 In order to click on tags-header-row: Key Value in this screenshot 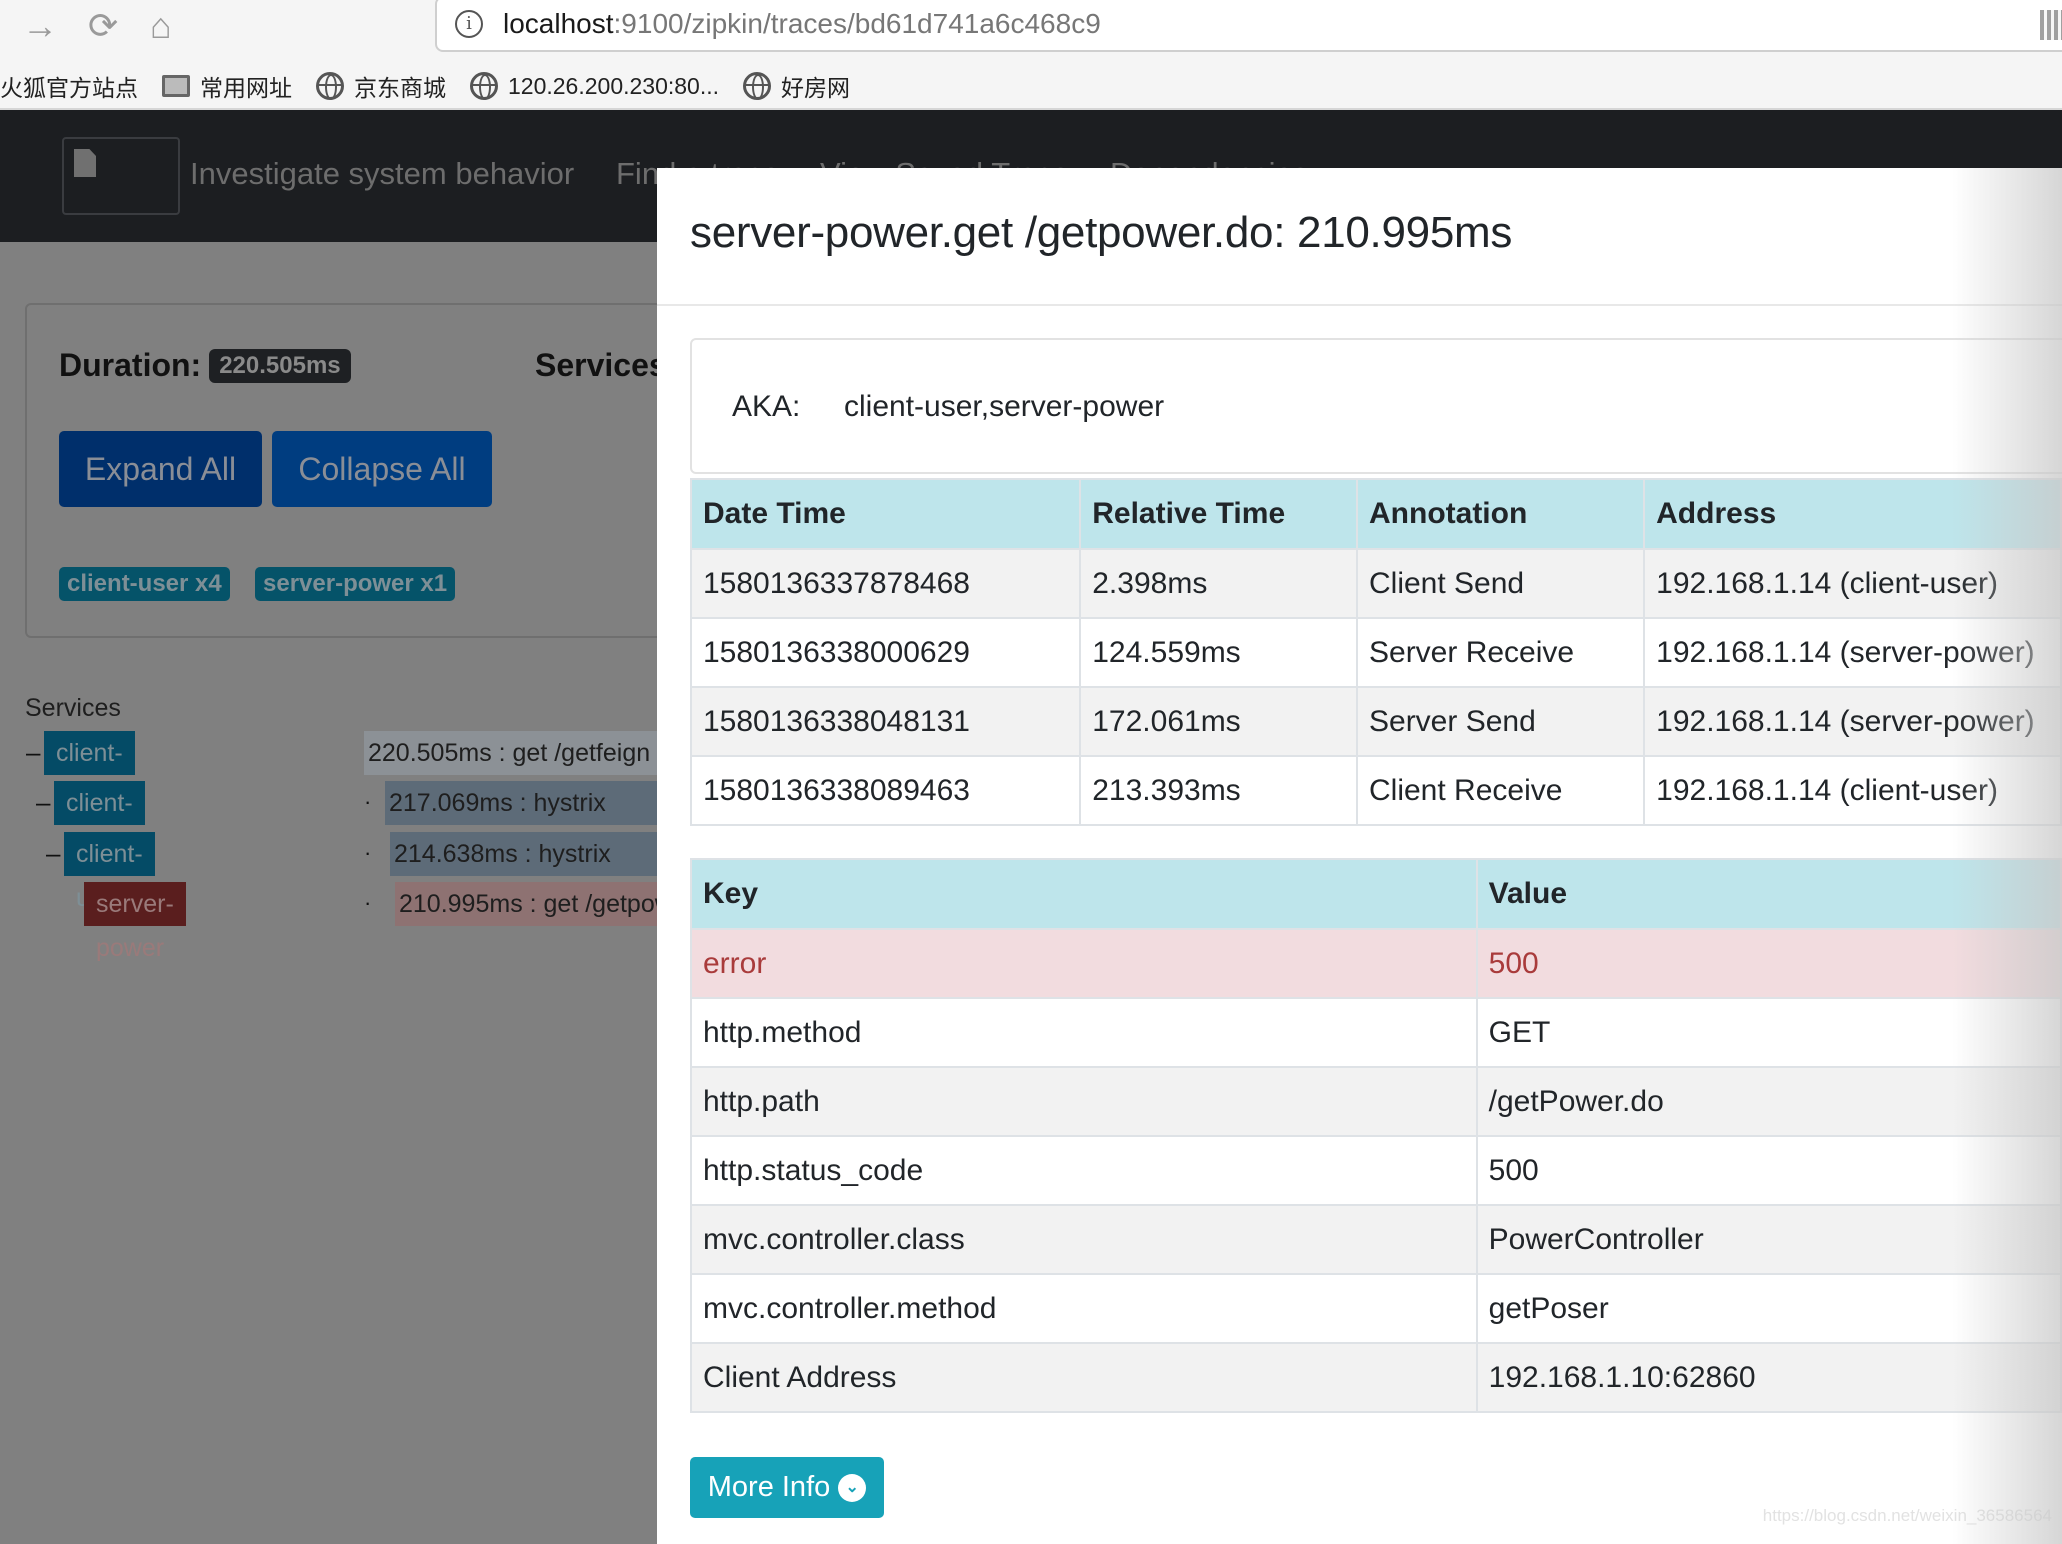, I will do `click(1376, 894)`.